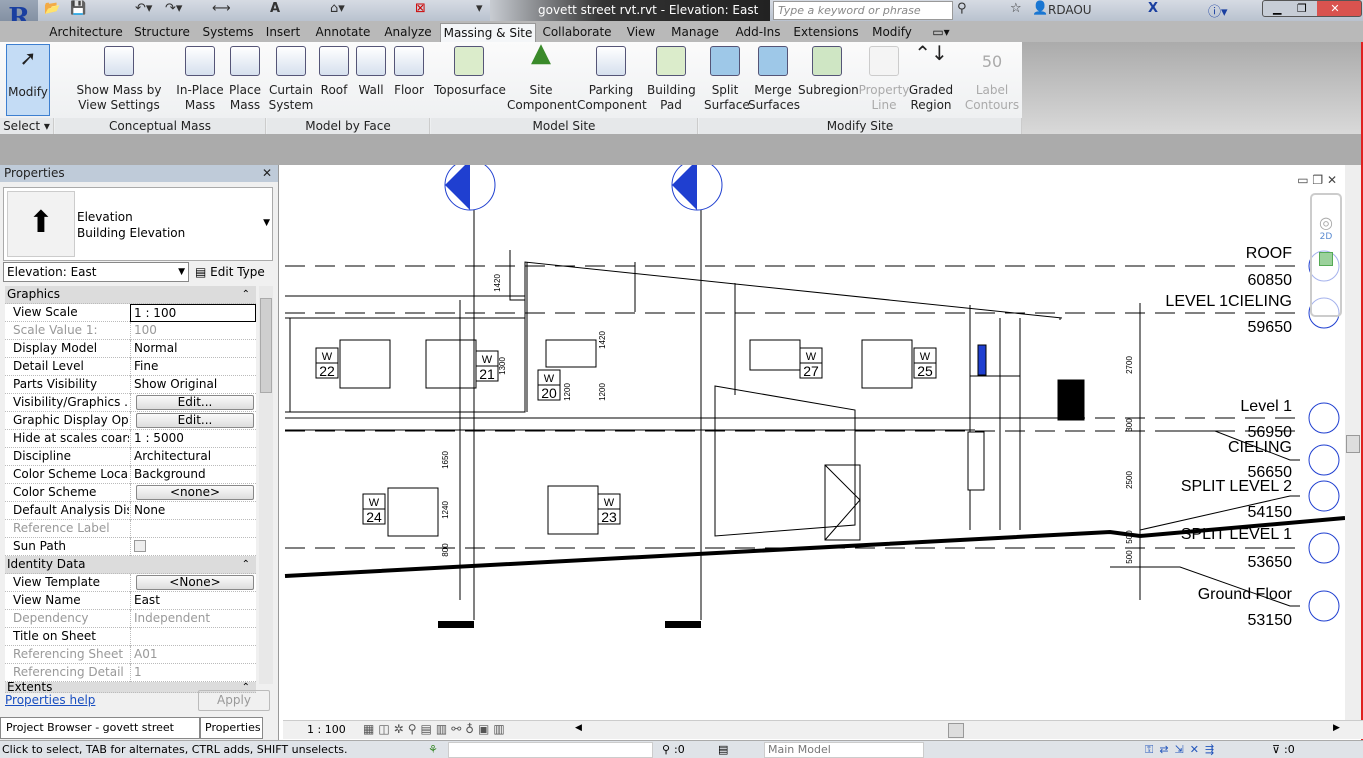  Describe the element at coordinates (228, 32) in the screenshot. I see `tab-systems: Systems` at that location.